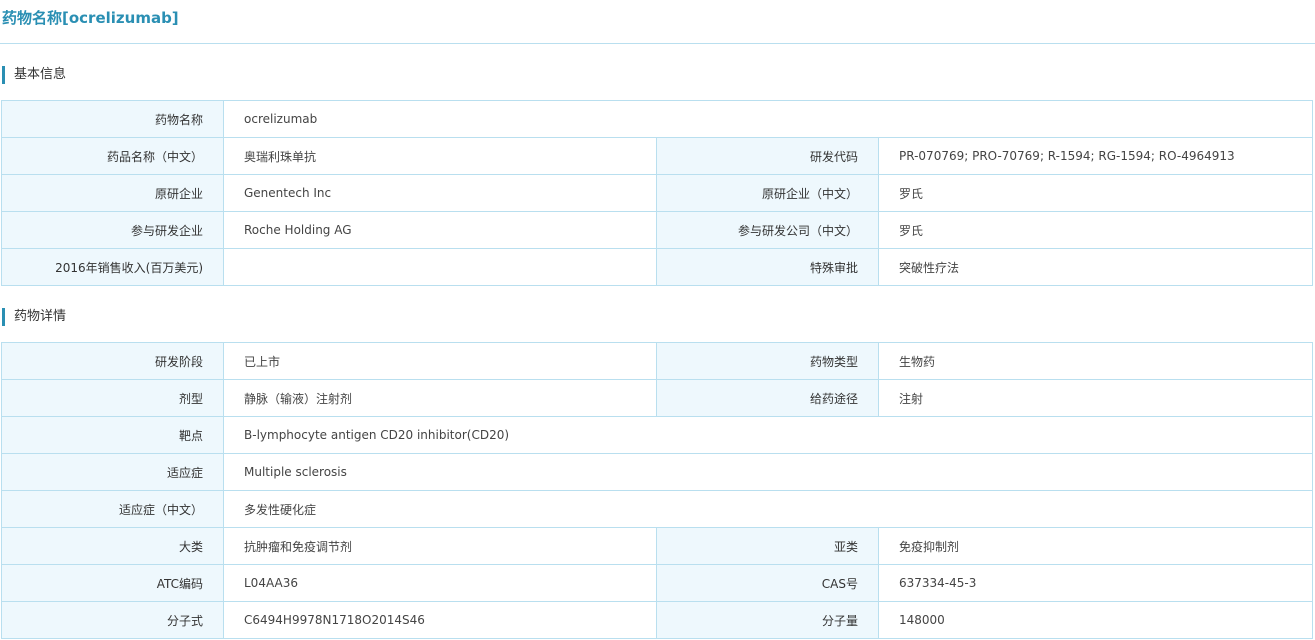  I want to click on table-row: 大类 抗肿瘤和免疫调节剂 亚类 免疫抑制剂, so click(657, 546).